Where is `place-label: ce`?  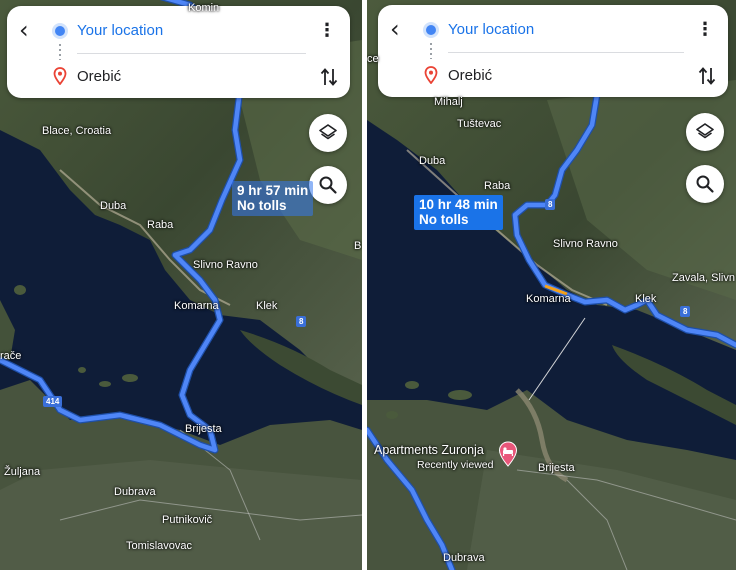
place-label: ce is located at coordinates (373, 59).